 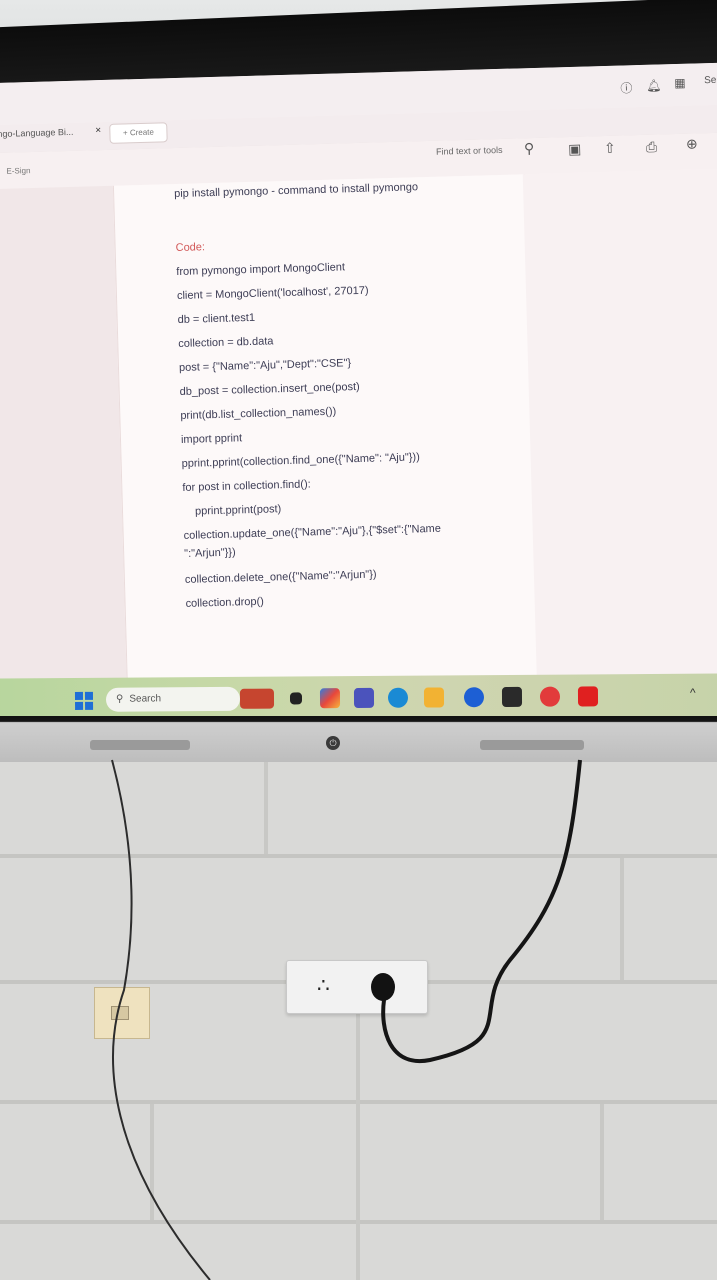 What do you see at coordinates (481, 911) in the screenshot?
I see `power-cable` at bounding box center [481, 911].